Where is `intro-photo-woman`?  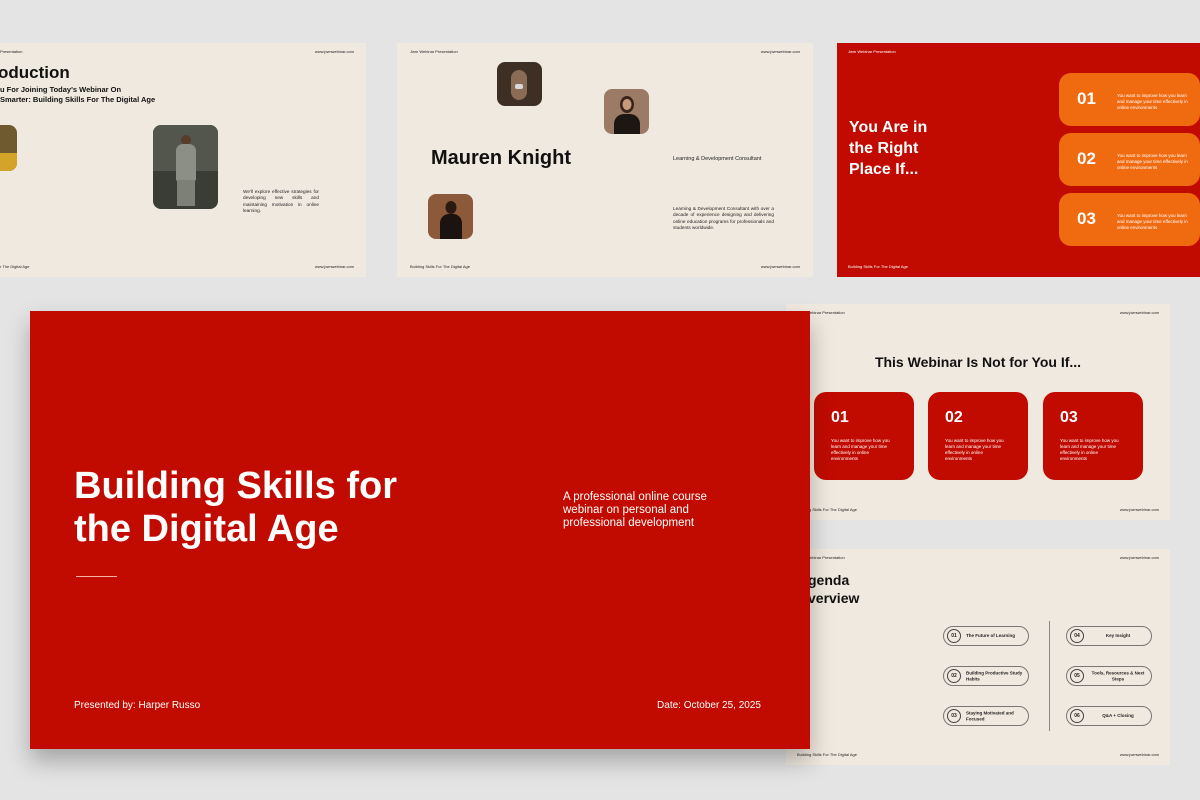 intro-photo-woman is located at coordinates (185, 167).